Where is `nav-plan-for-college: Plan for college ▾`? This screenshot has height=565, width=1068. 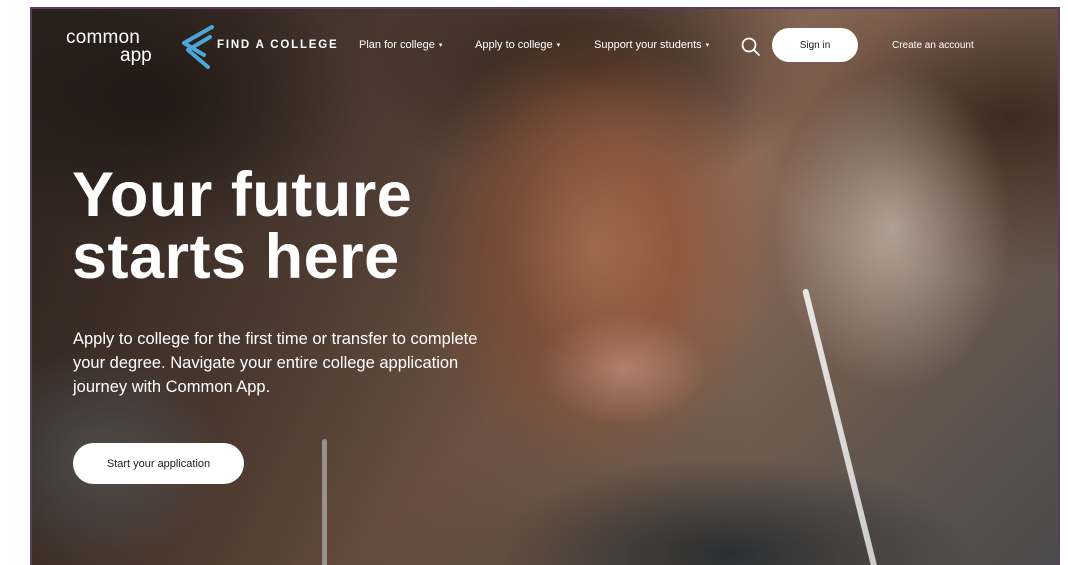 nav-plan-for-college: Plan for college ▾ is located at coordinates (400, 45).